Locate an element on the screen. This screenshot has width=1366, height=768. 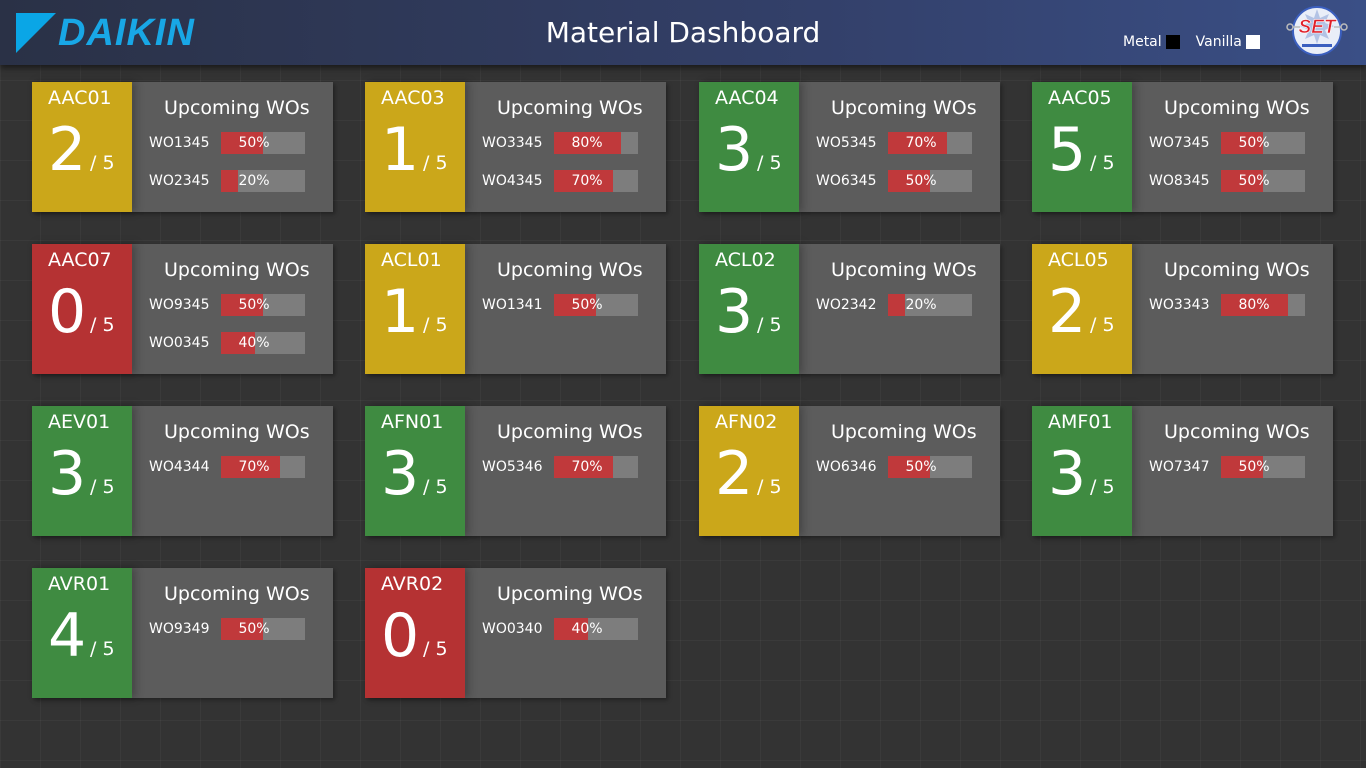
wo-row: WO4344 70% is located at coordinates (227, 467).